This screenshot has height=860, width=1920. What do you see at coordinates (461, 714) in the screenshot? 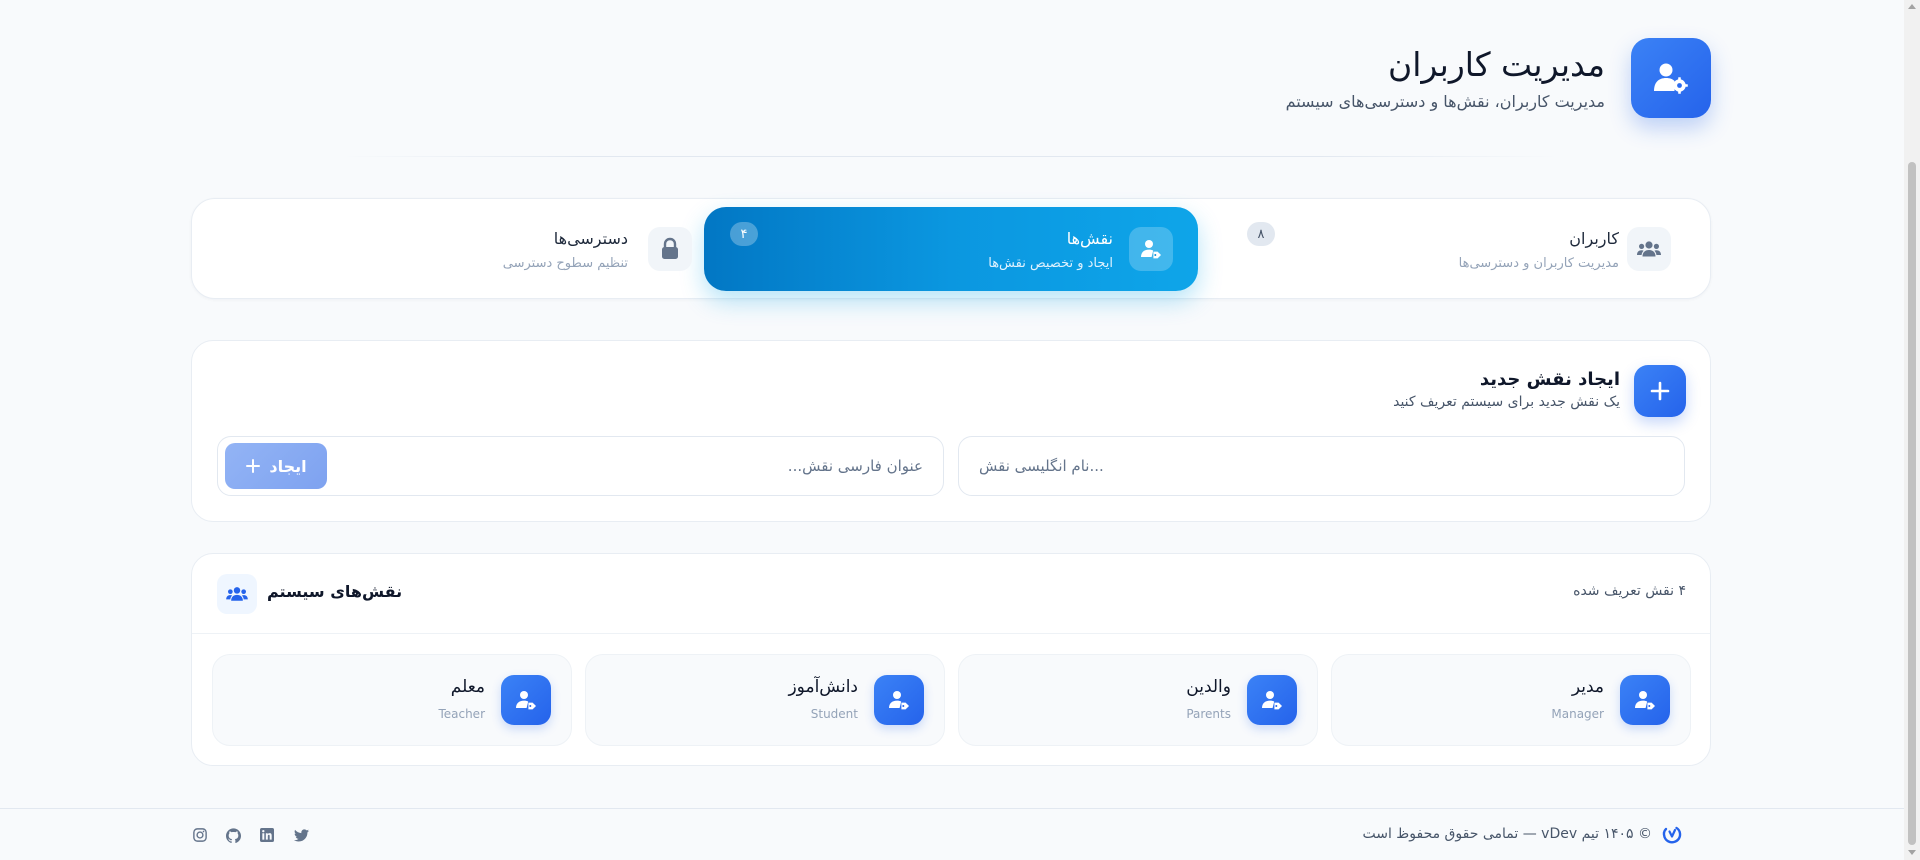
I see `role-english-name: Teacher` at bounding box center [461, 714].